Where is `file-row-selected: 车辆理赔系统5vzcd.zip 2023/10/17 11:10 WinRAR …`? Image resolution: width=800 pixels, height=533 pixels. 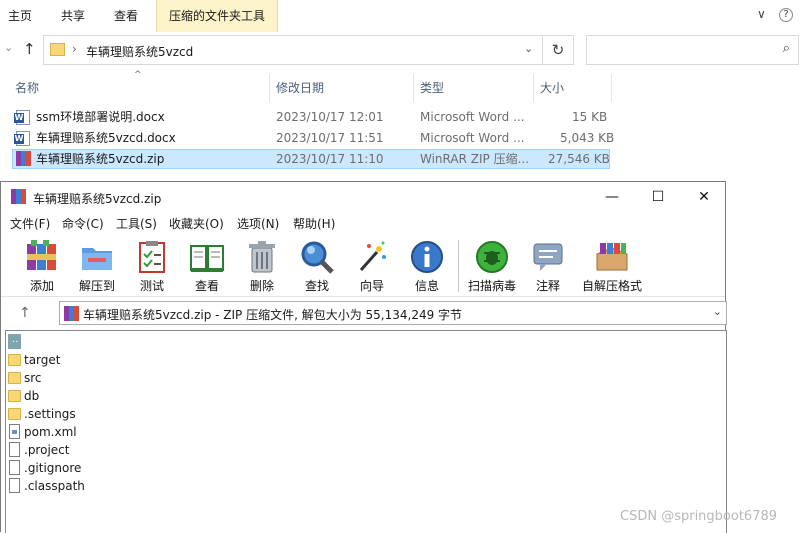
file-row-selected: 车辆理赔系统5vzcd.zip 2023/10/17 11:10 WinRAR … is located at coordinates (311, 159).